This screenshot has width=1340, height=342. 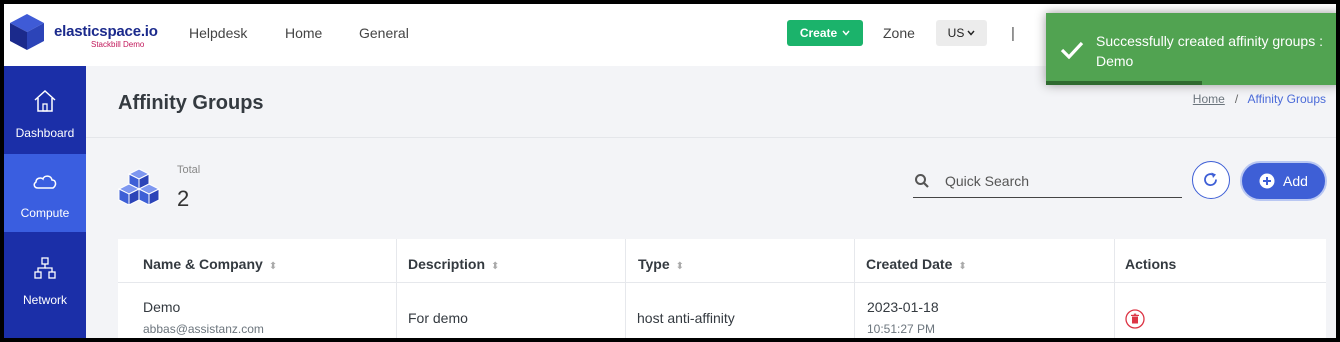 I want to click on quick-search, so click(x=1047, y=181).